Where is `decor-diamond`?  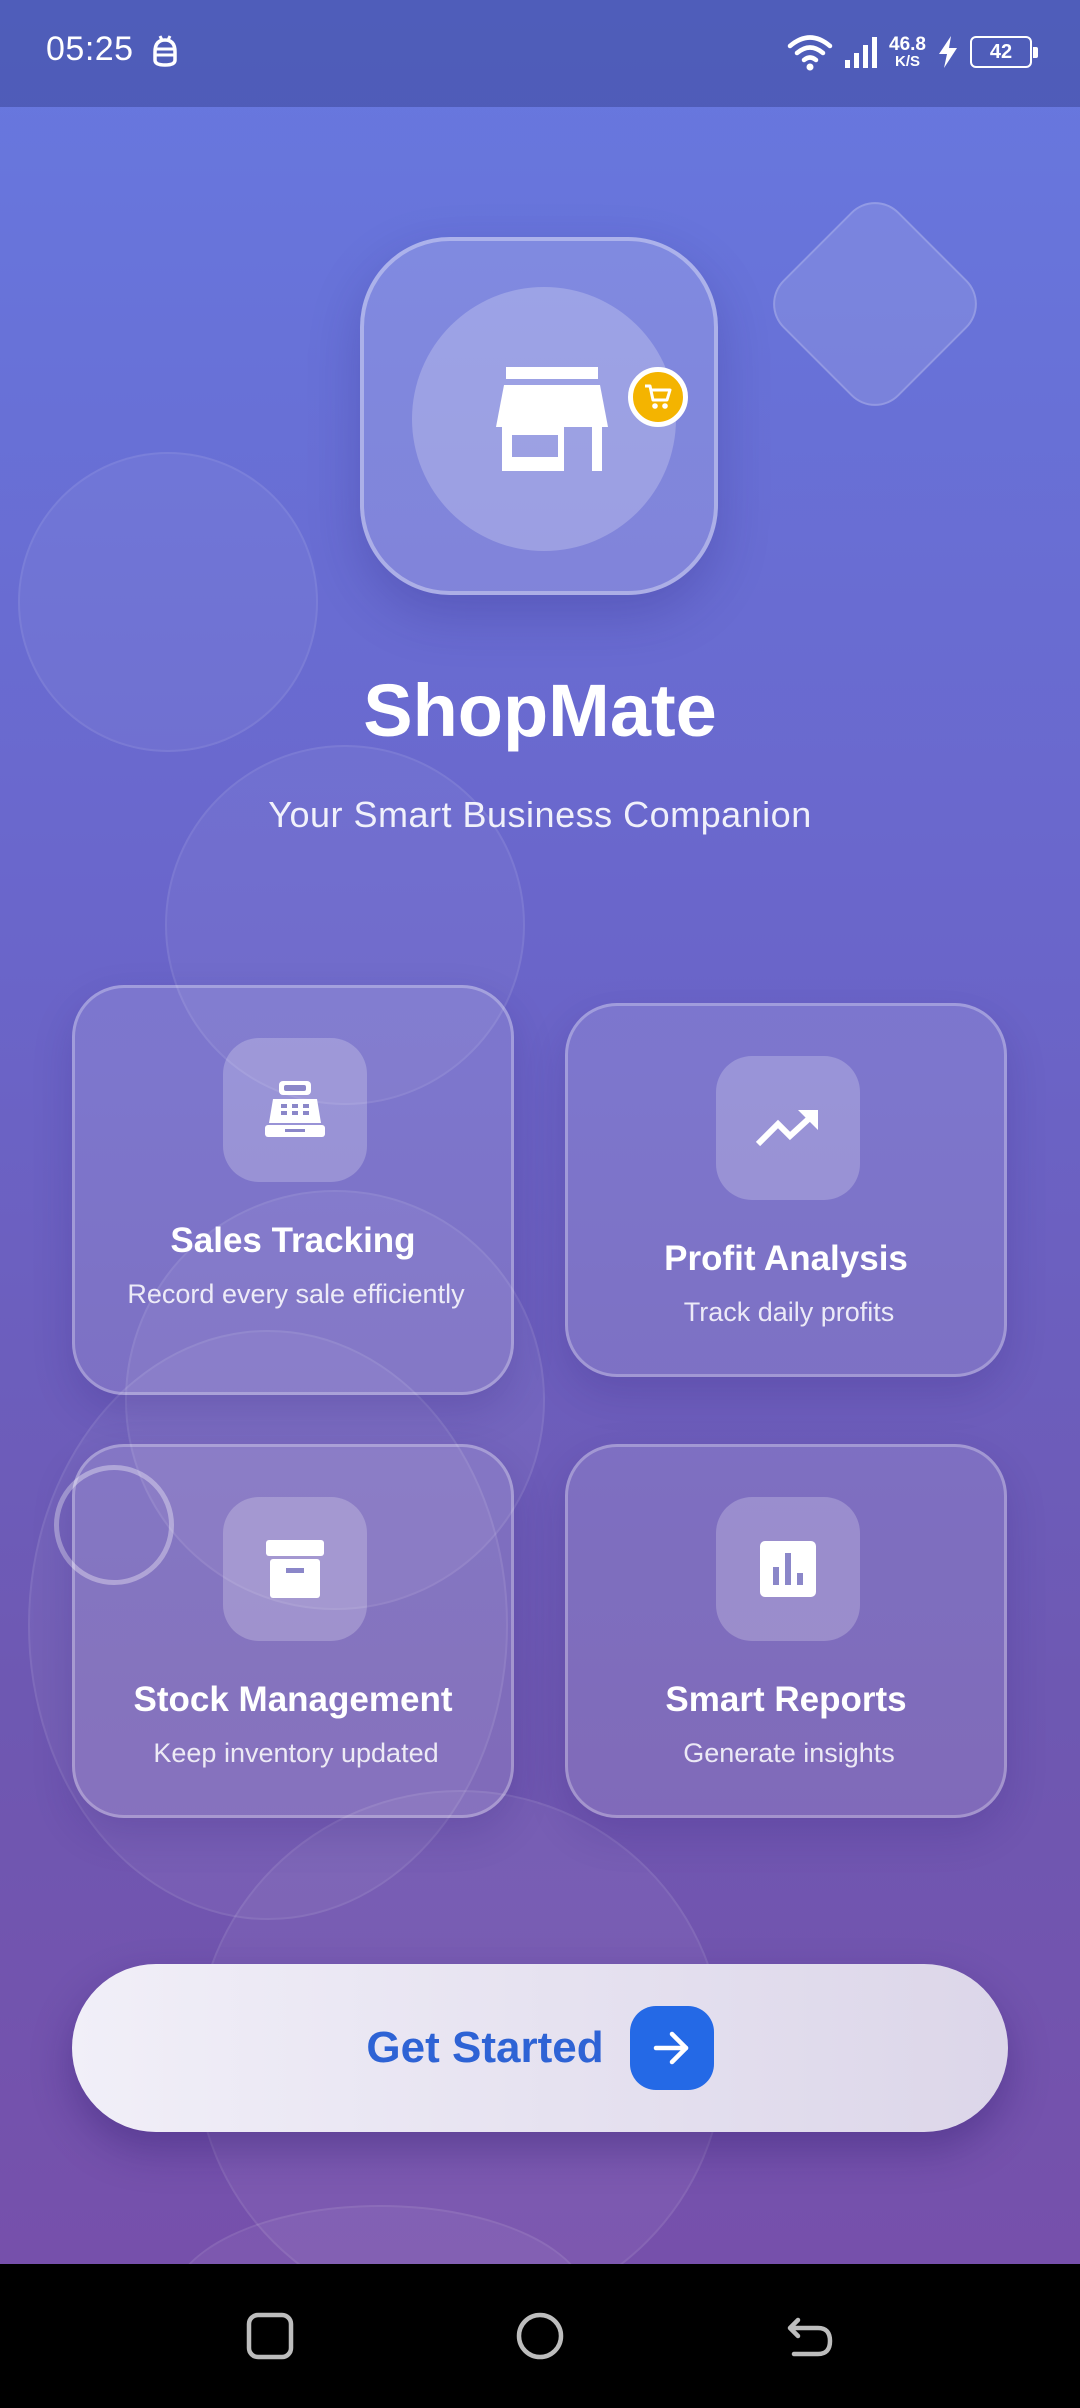
decor-diamond is located at coordinates (875, 304).